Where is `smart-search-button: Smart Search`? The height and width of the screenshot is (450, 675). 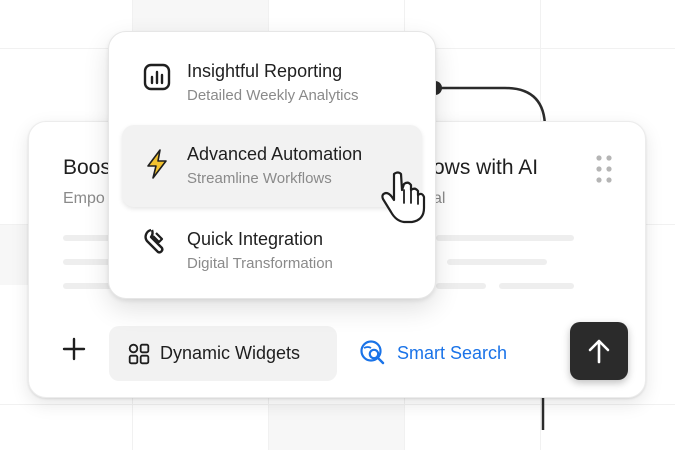
smart-search-button: Smart Search is located at coordinates (433, 353).